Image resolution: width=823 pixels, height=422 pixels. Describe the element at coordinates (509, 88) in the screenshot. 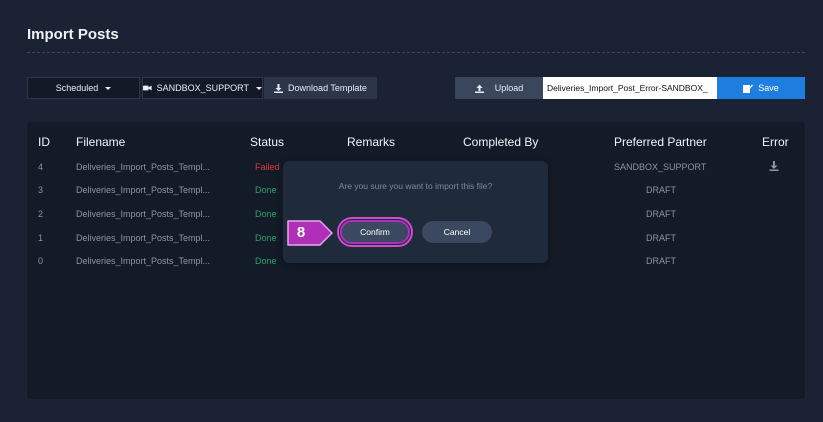

I see `upload-label: Upload` at that location.